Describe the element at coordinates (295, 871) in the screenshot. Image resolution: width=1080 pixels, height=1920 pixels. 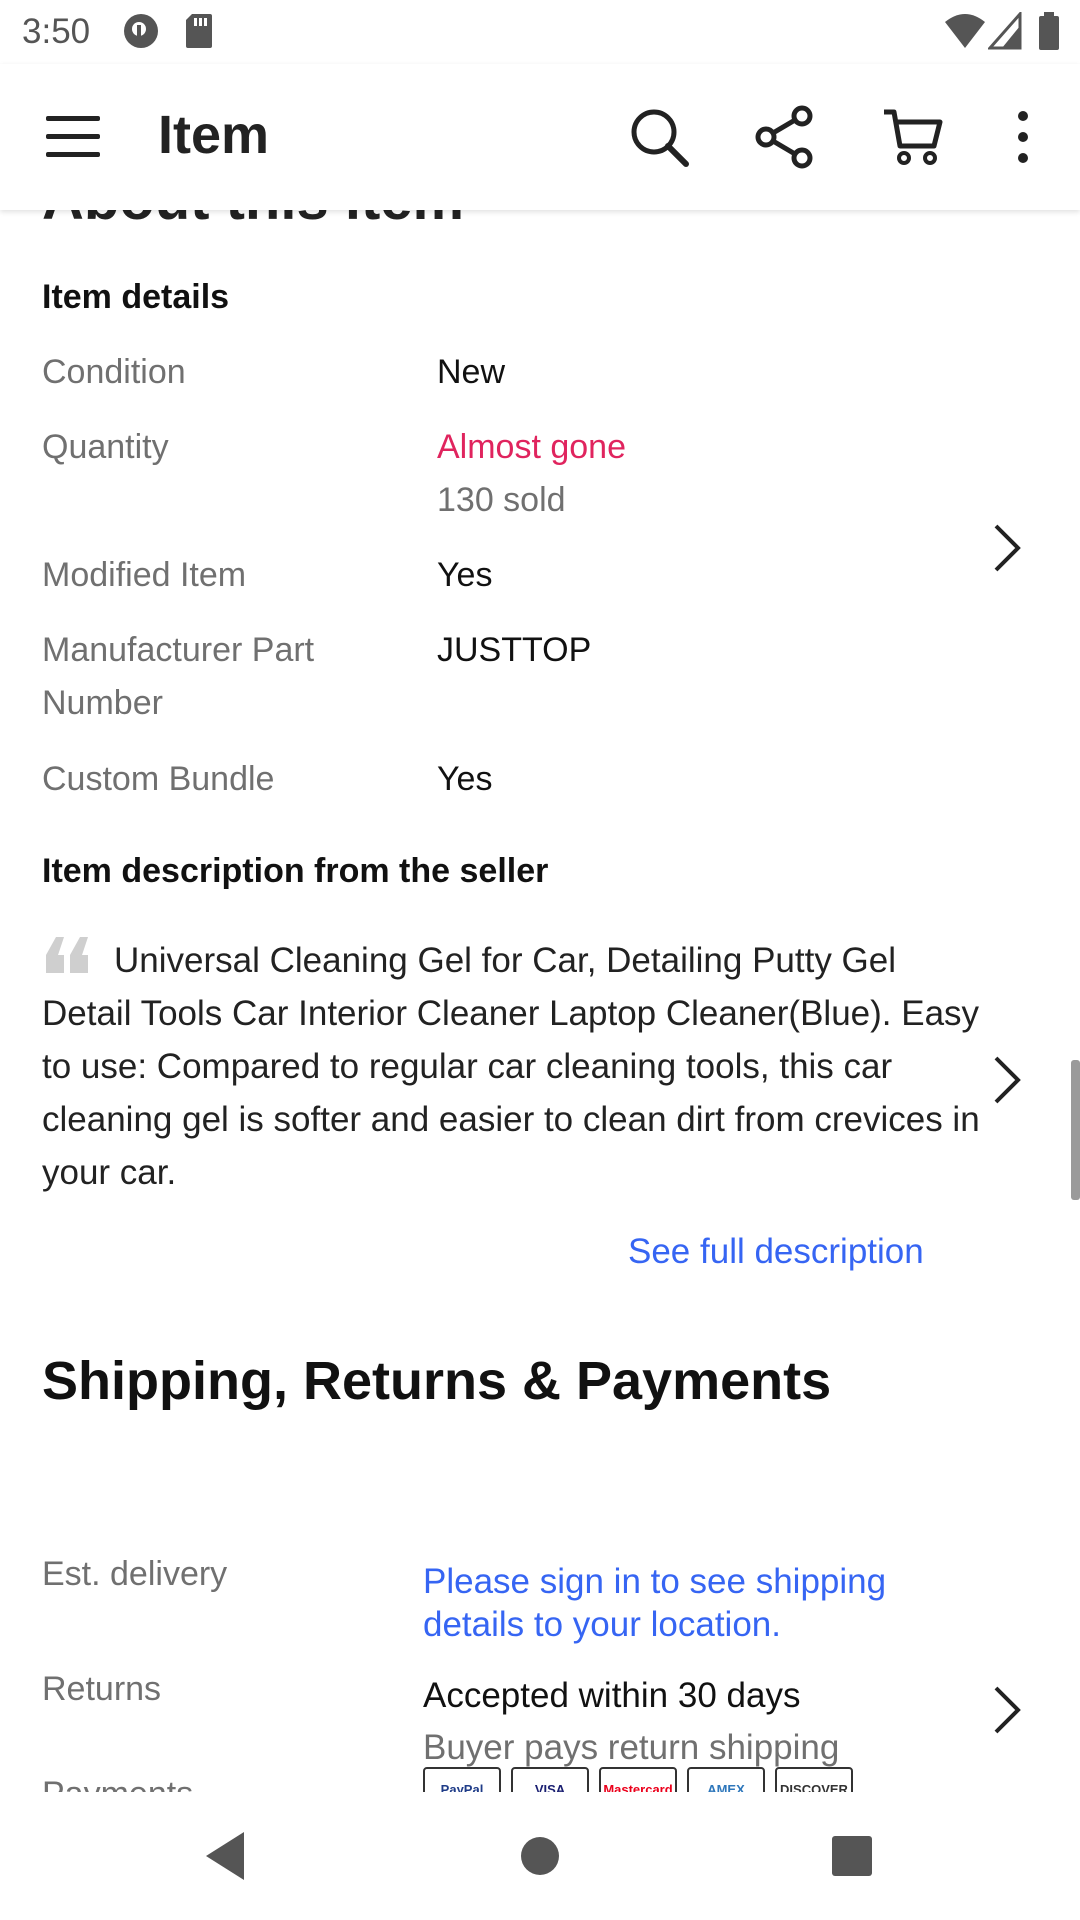
I see `description-heading: Item description from the seller` at that location.